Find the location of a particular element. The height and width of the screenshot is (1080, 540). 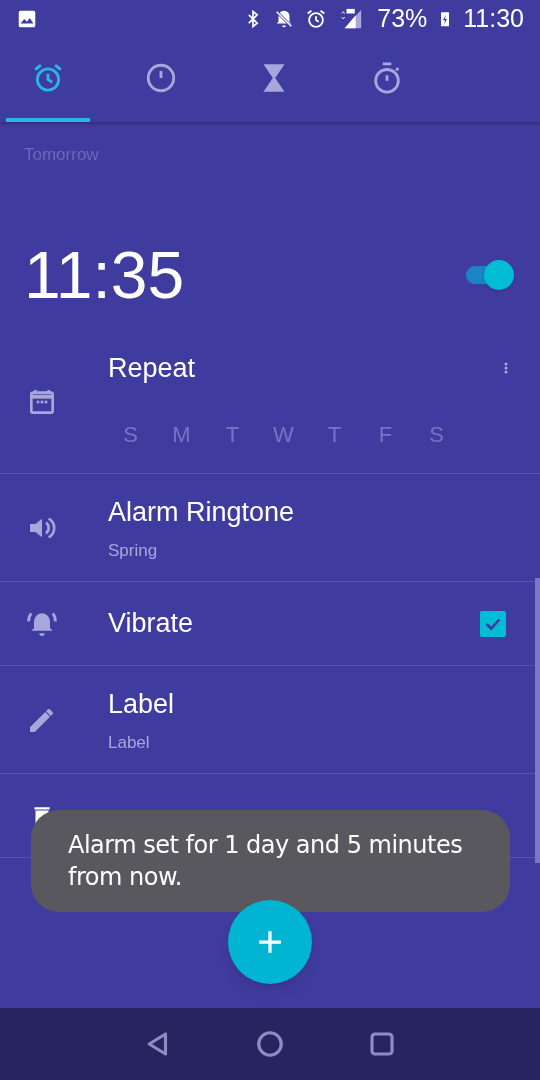

home-icon is located at coordinates (270, 1044).